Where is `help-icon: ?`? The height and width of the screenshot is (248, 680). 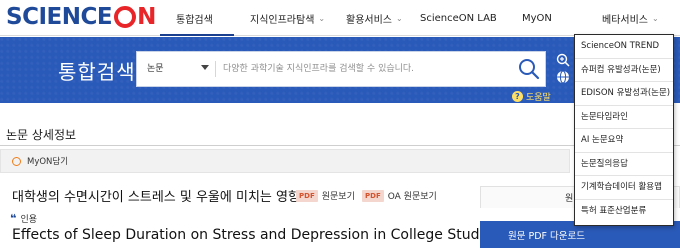 help-icon: ? is located at coordinates (517, 96).